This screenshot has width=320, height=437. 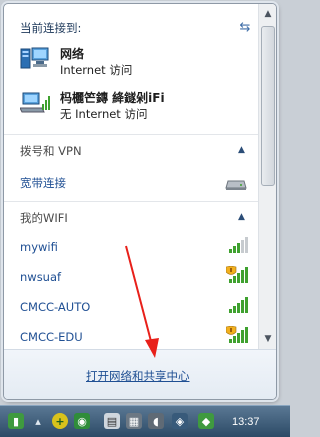 What do you see at coordinates (43, 183) in the screenshot?
I see `broadband-connection-item: 宽带连接` at bounding box center [43, 183].